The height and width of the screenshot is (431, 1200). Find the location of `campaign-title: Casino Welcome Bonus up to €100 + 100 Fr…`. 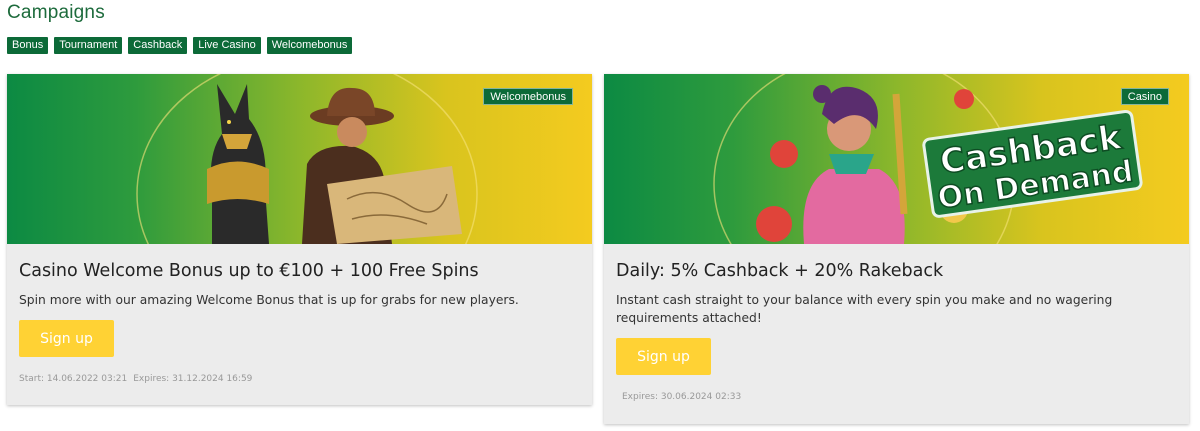

campaign-title: Casino Welcome Bonus up to €100 + 100 Fr… is located at coordinates (249, 271).